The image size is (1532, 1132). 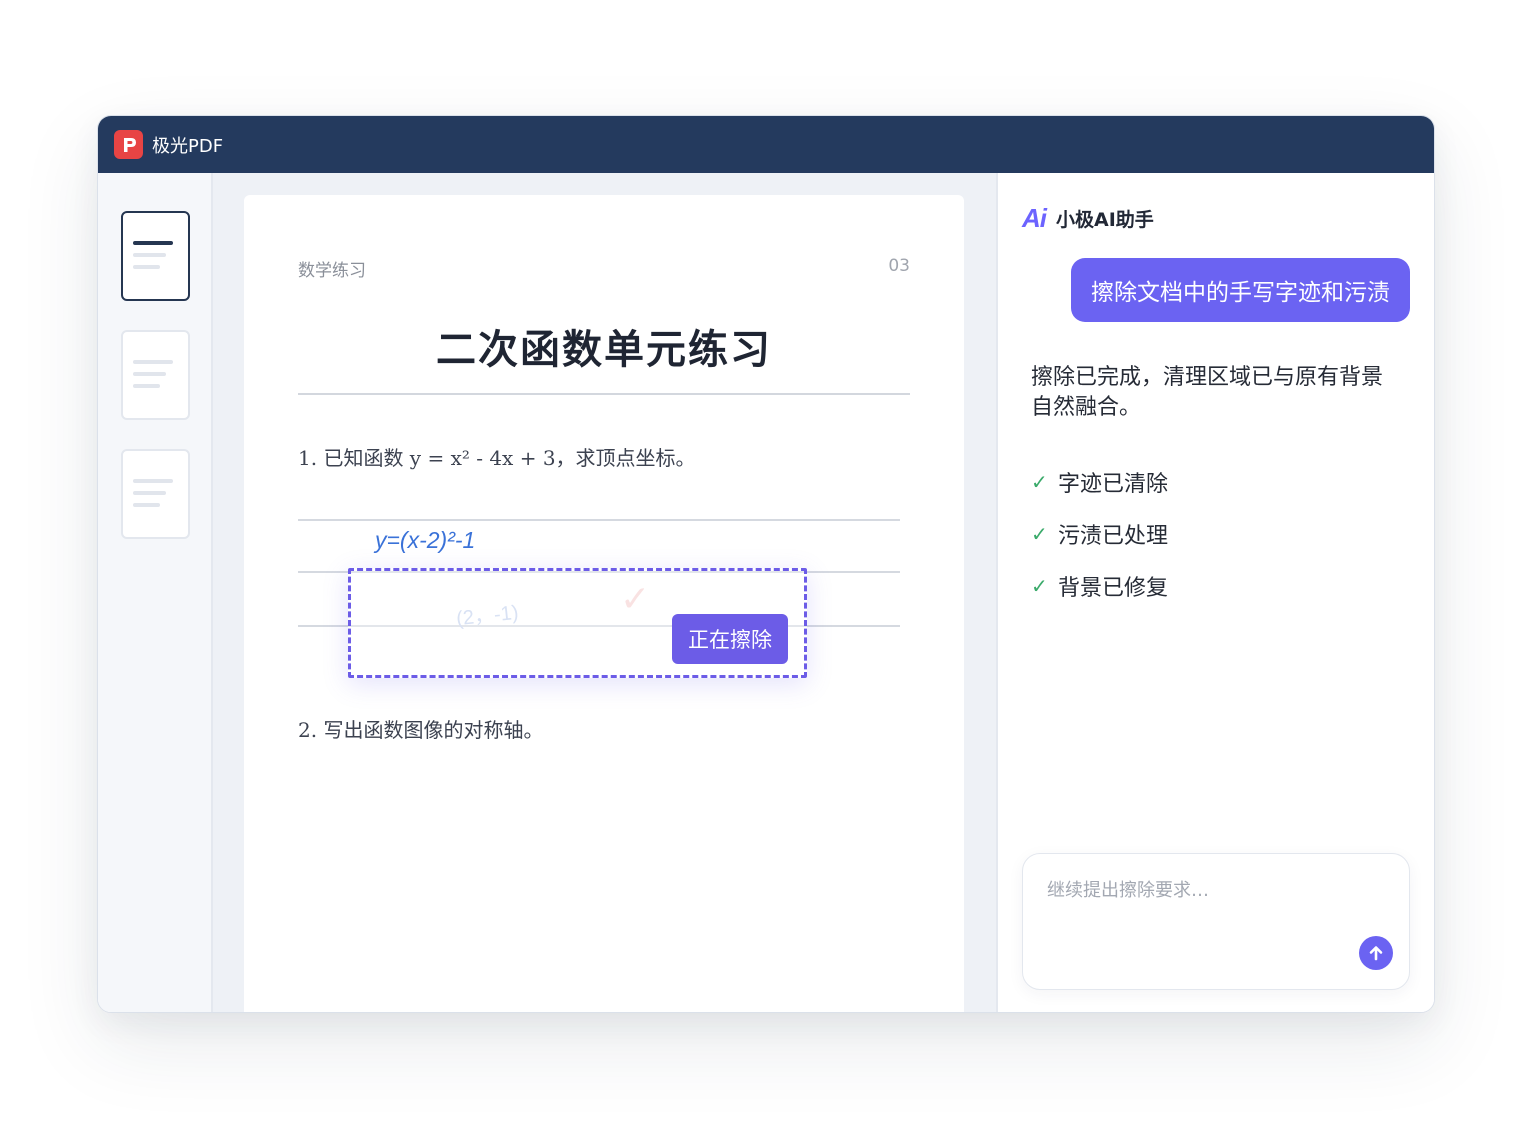 I want to click on send-button, so click(x=1376, y=953).